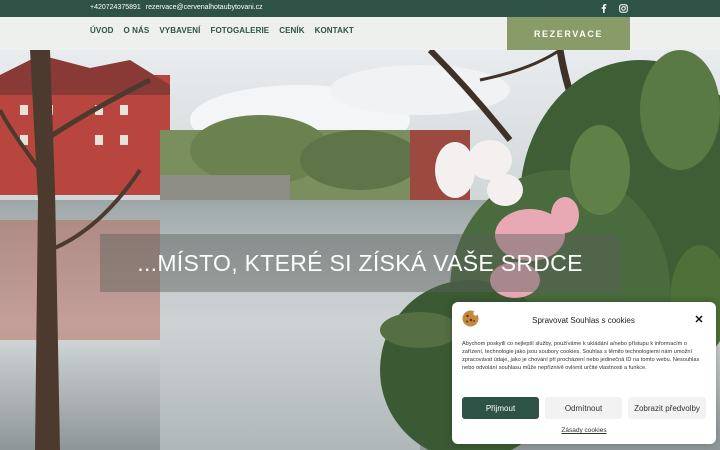 The height and width of the screenshot is (450, 720). I want to click on nav-item-fotogalerie: FOTOGALERIE, so click(239, 30).